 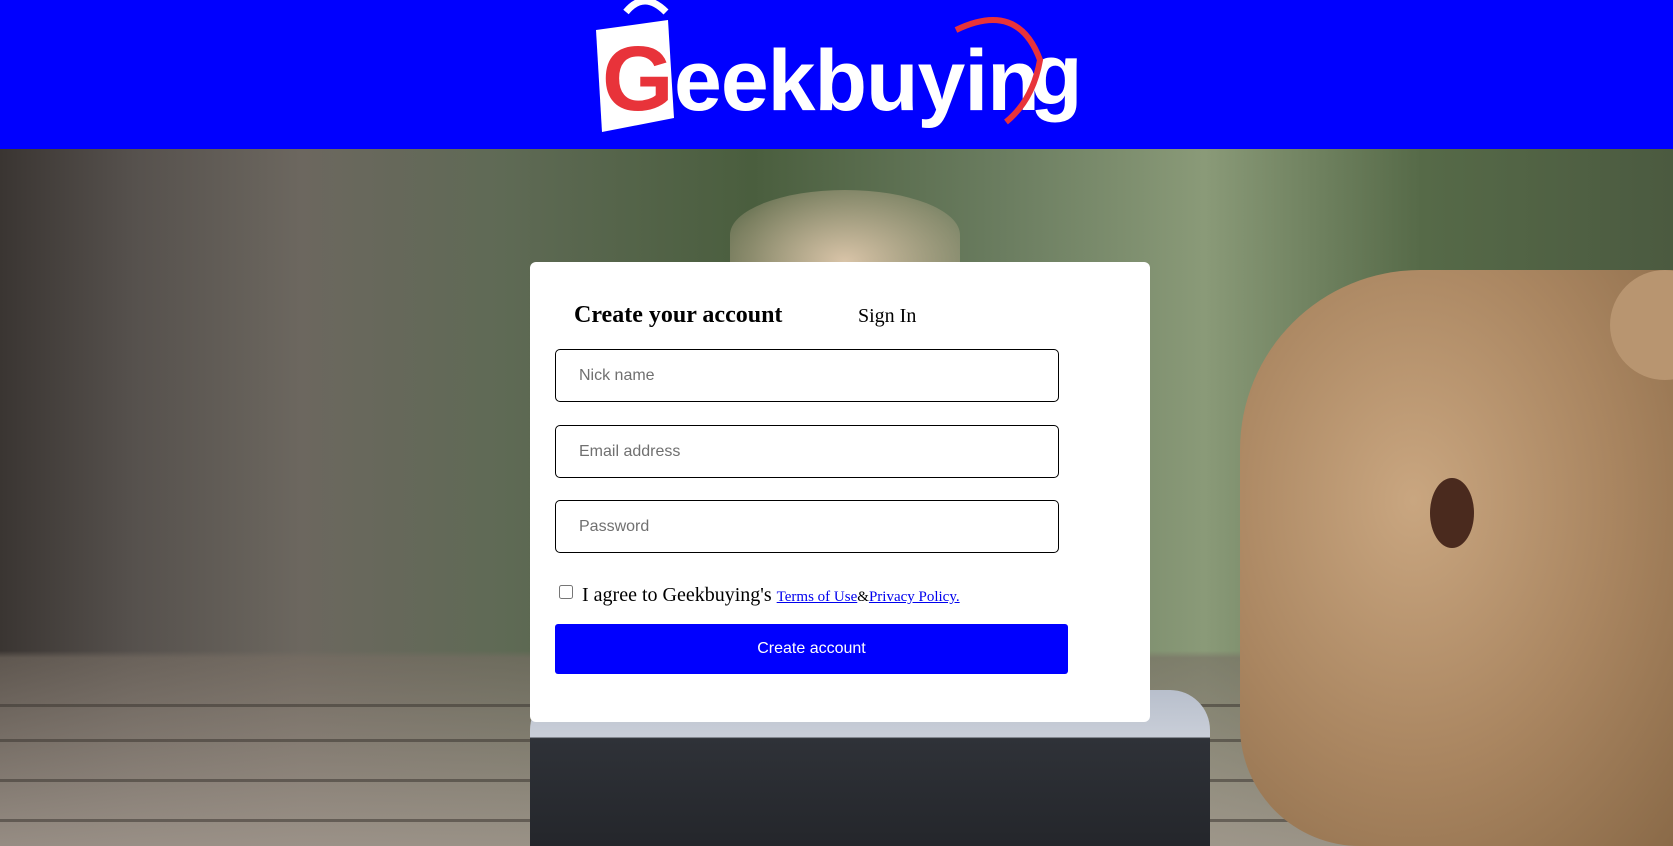 I want to click on email-field, so click(x=807, y=451).